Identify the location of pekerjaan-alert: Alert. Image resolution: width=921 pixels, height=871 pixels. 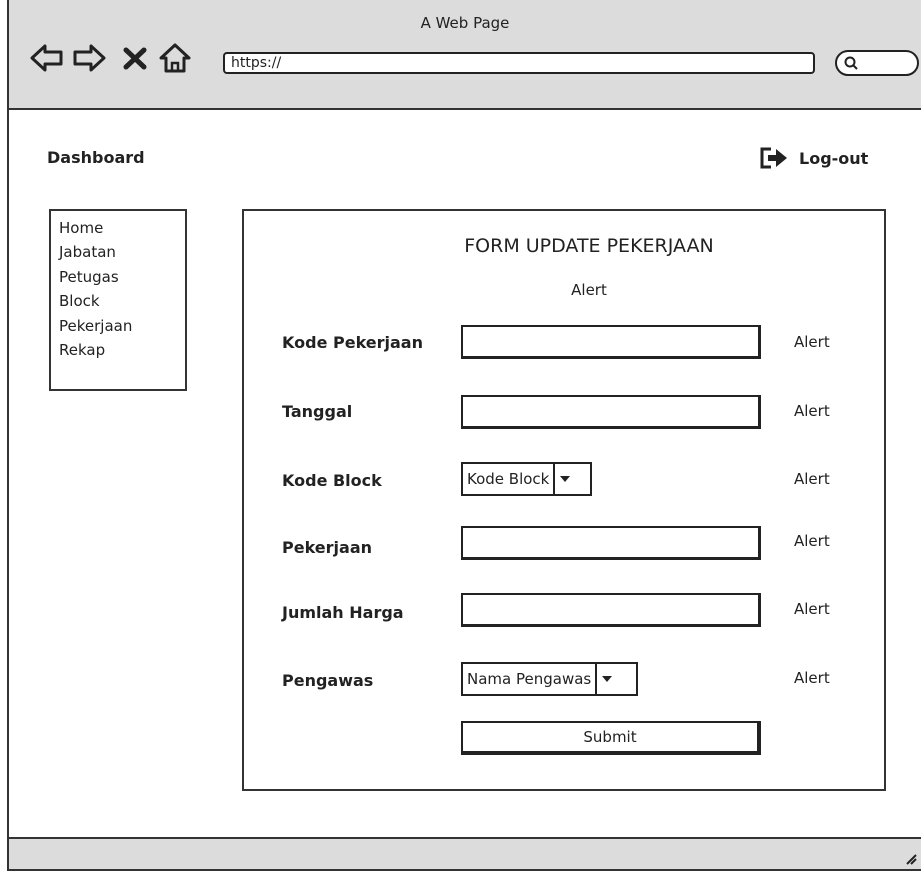
(812, 541).